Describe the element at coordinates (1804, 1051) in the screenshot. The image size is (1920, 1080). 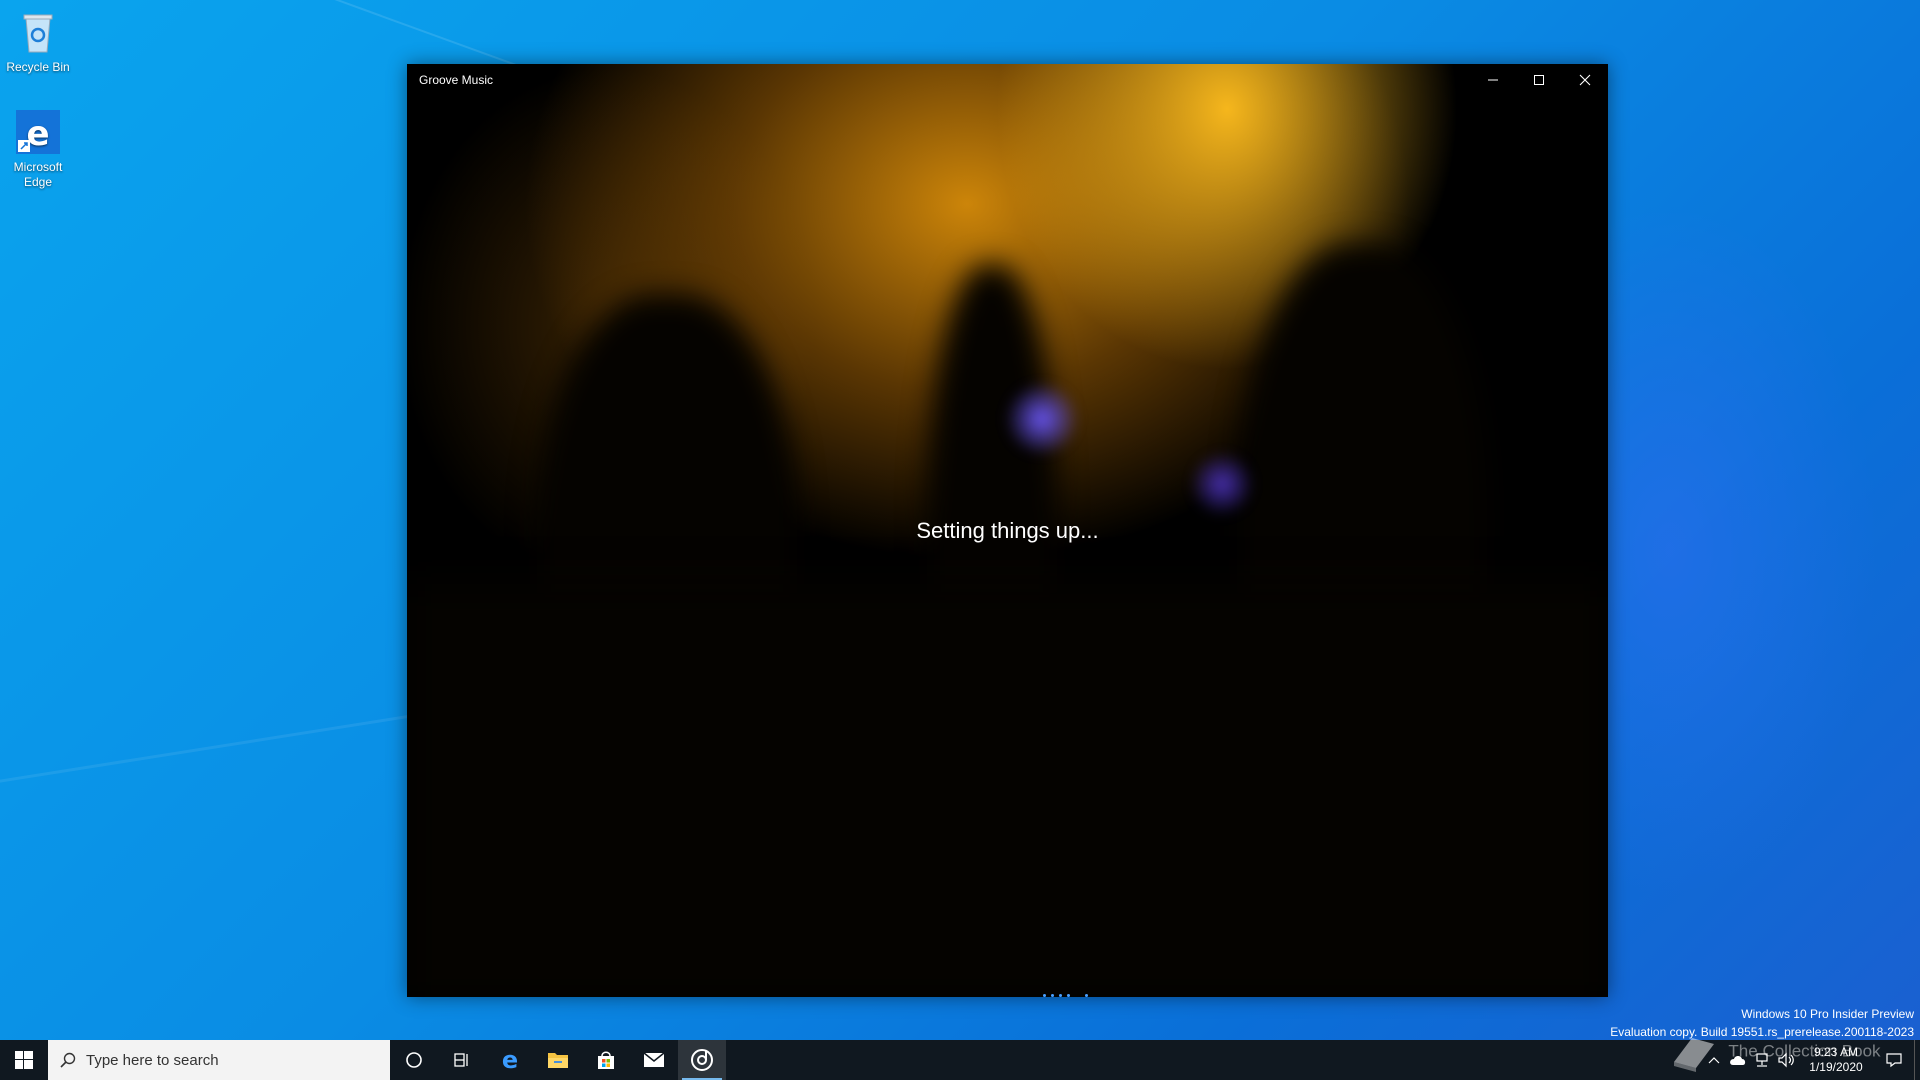
I see `overlay-text: The Collection Book` at that location.